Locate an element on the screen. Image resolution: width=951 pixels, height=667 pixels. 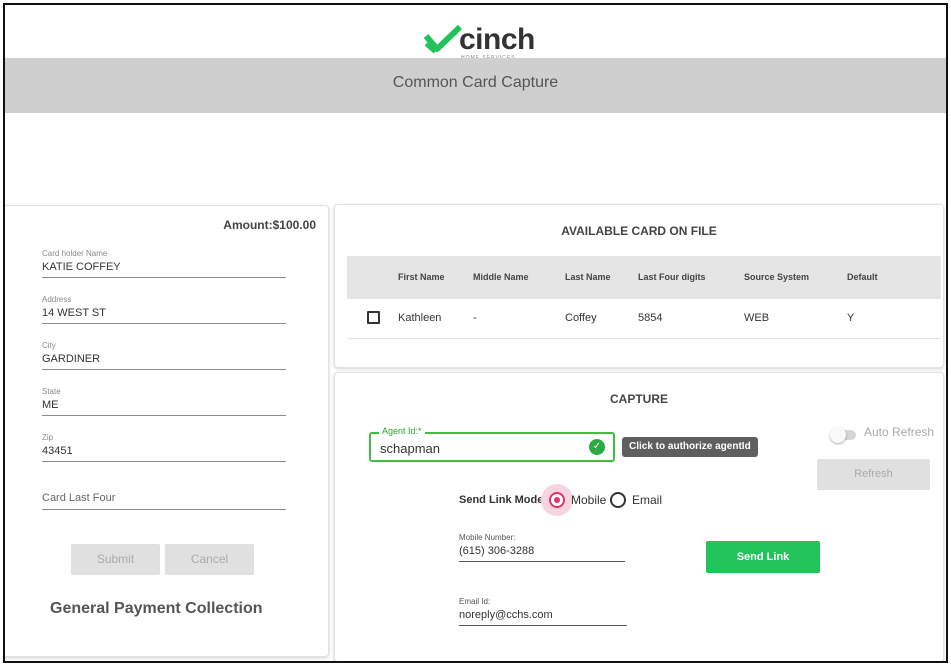
field-value: KATIE COFFEY is located at coordinates (81, 267).